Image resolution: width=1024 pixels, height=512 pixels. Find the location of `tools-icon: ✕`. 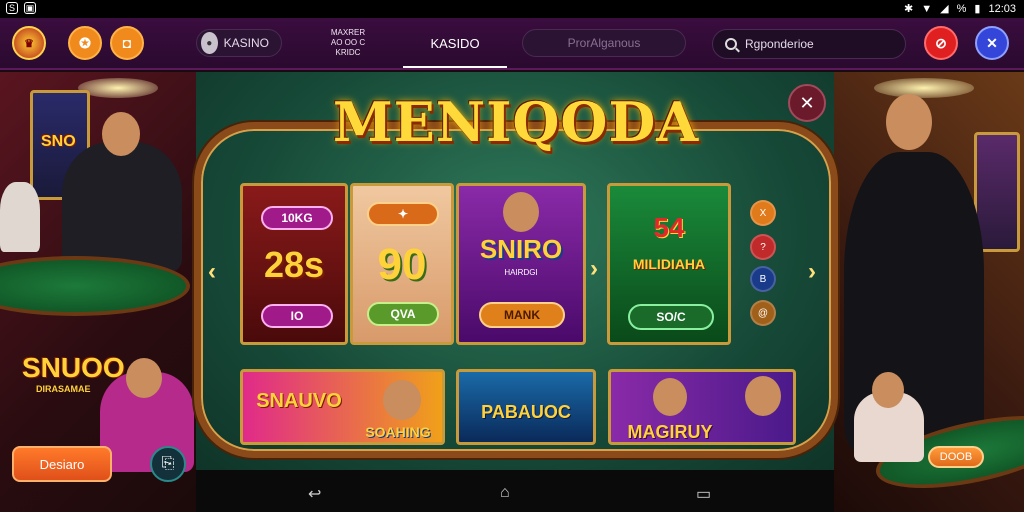

tools-icon: ✕ is located at coordinates (992, 43).